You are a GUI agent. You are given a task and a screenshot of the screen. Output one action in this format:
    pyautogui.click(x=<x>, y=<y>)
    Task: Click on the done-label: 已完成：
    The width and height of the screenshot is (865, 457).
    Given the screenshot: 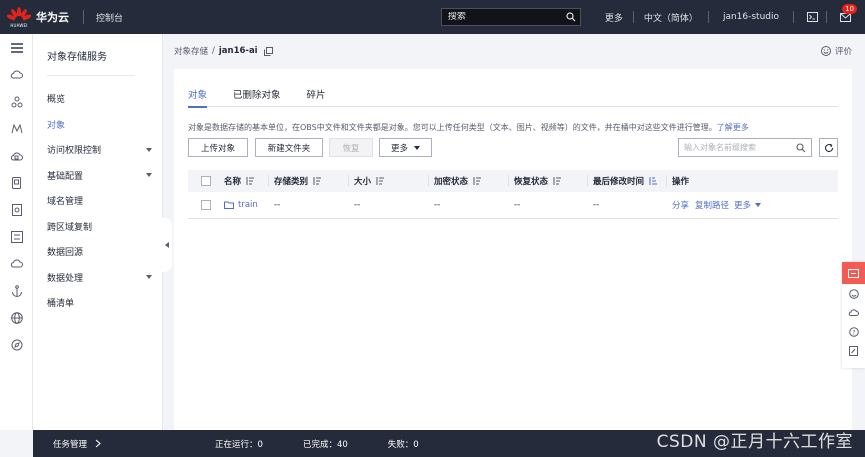 What is the action you would take?
    pyautogui.click(x=319, y=444)
    